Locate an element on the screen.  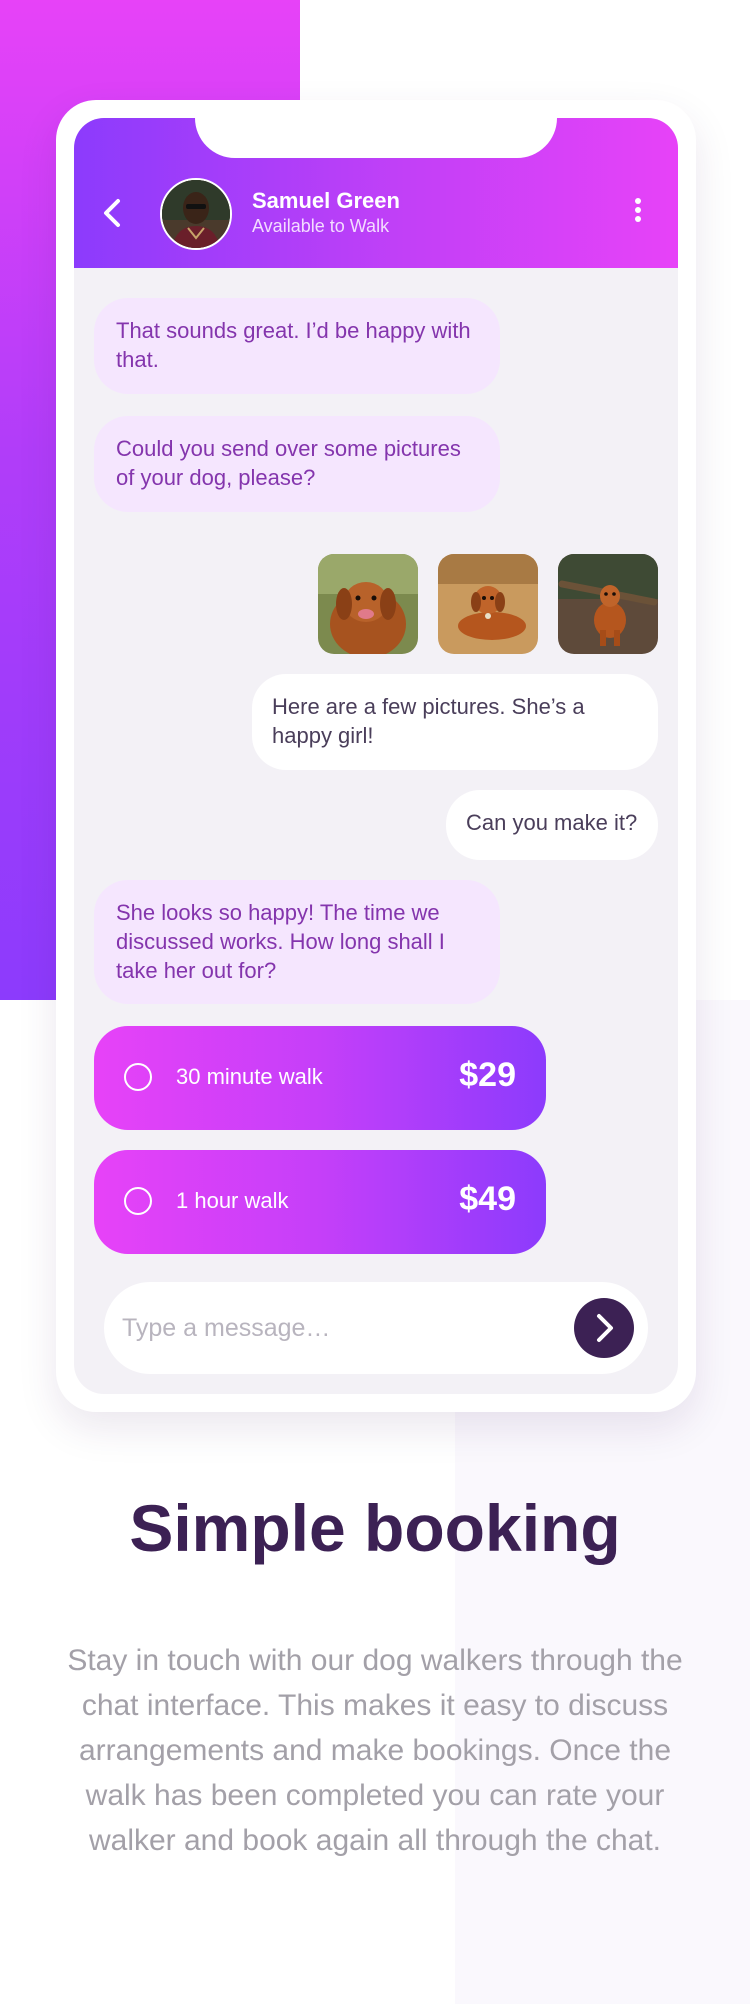
walker-avatar-image is located at coordinates (196, 214).